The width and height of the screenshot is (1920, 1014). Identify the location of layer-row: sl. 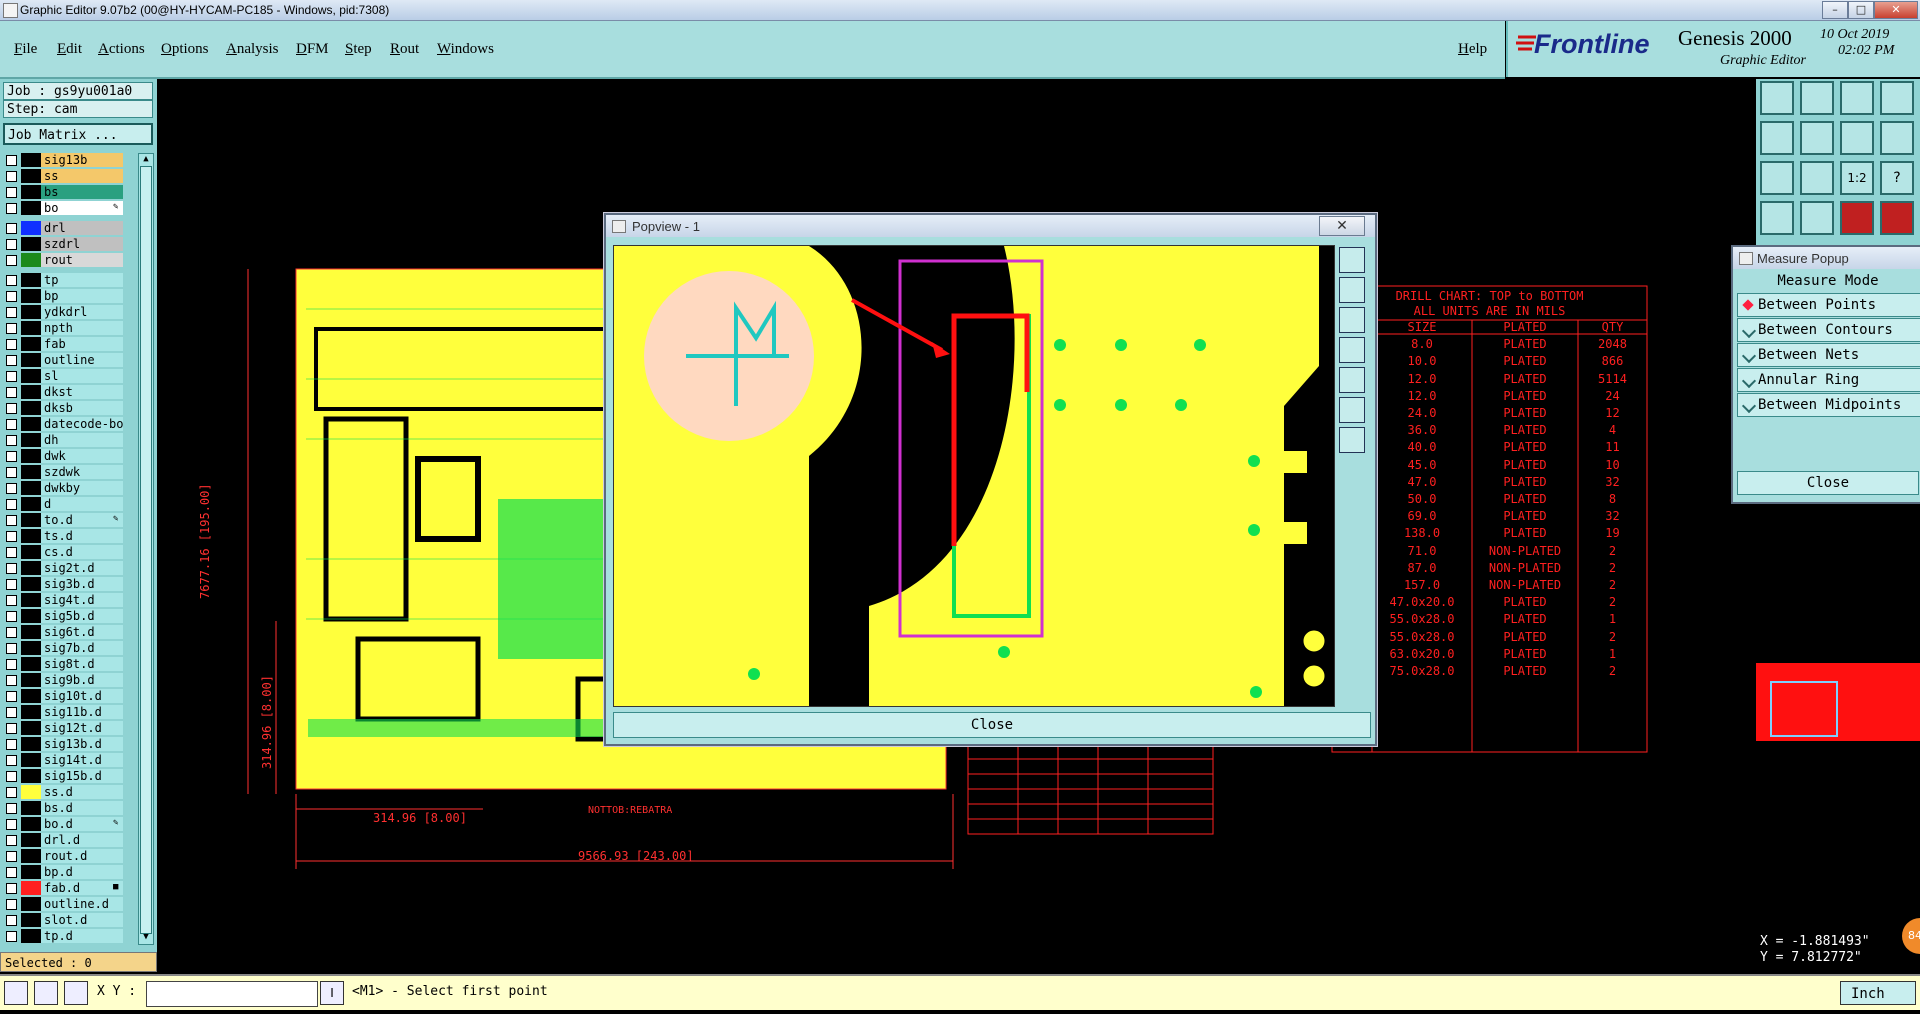
(63, 376).